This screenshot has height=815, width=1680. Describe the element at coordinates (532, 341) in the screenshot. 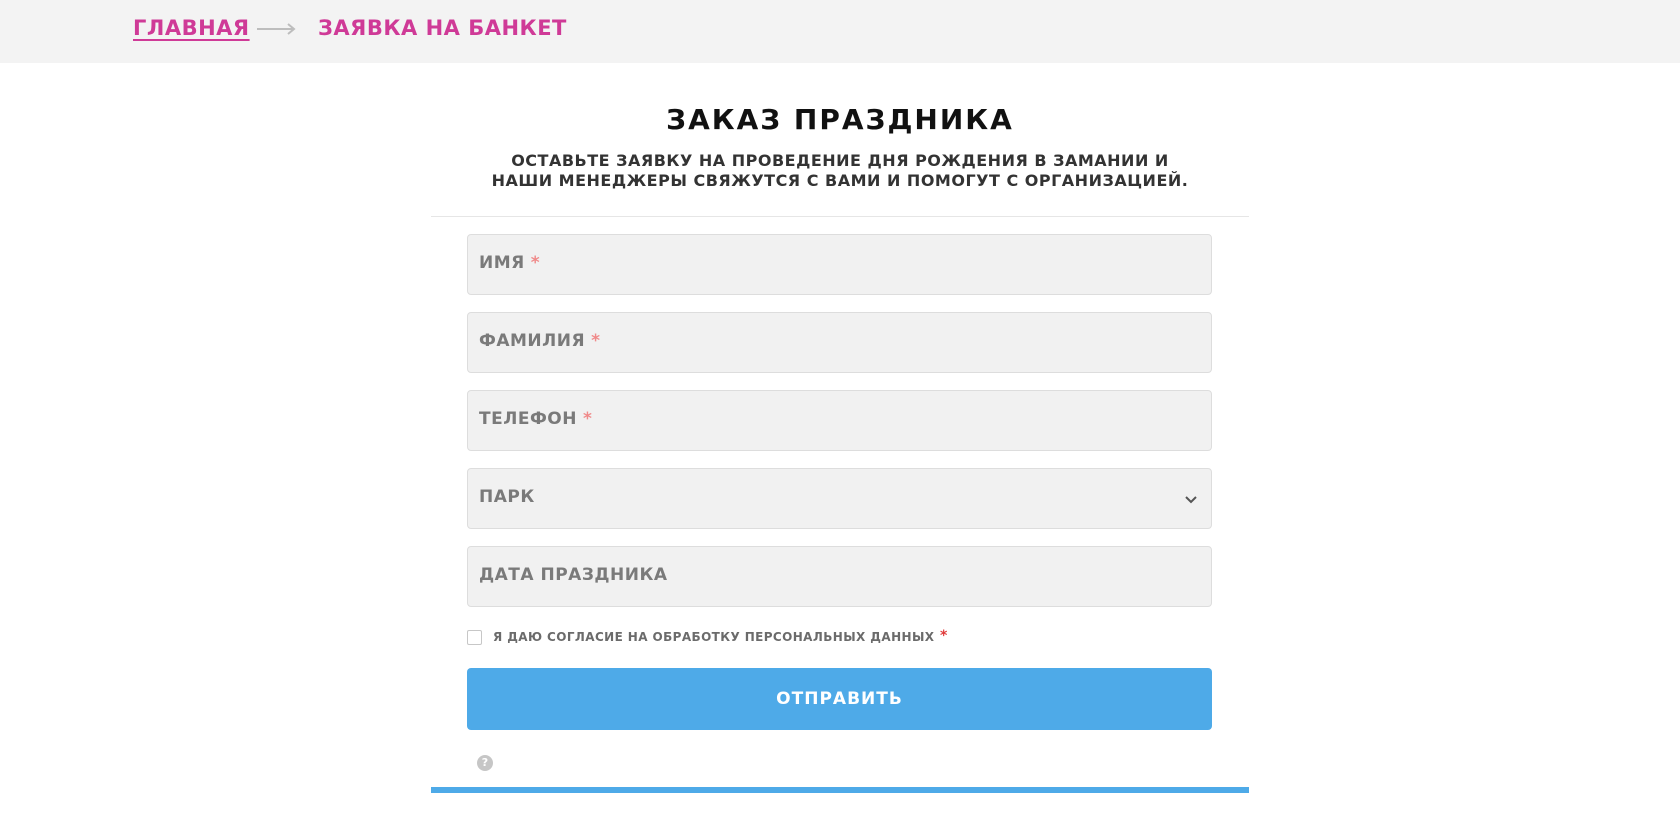

I see `last-name-label-text: ФАМИЛИЯ` at that location.